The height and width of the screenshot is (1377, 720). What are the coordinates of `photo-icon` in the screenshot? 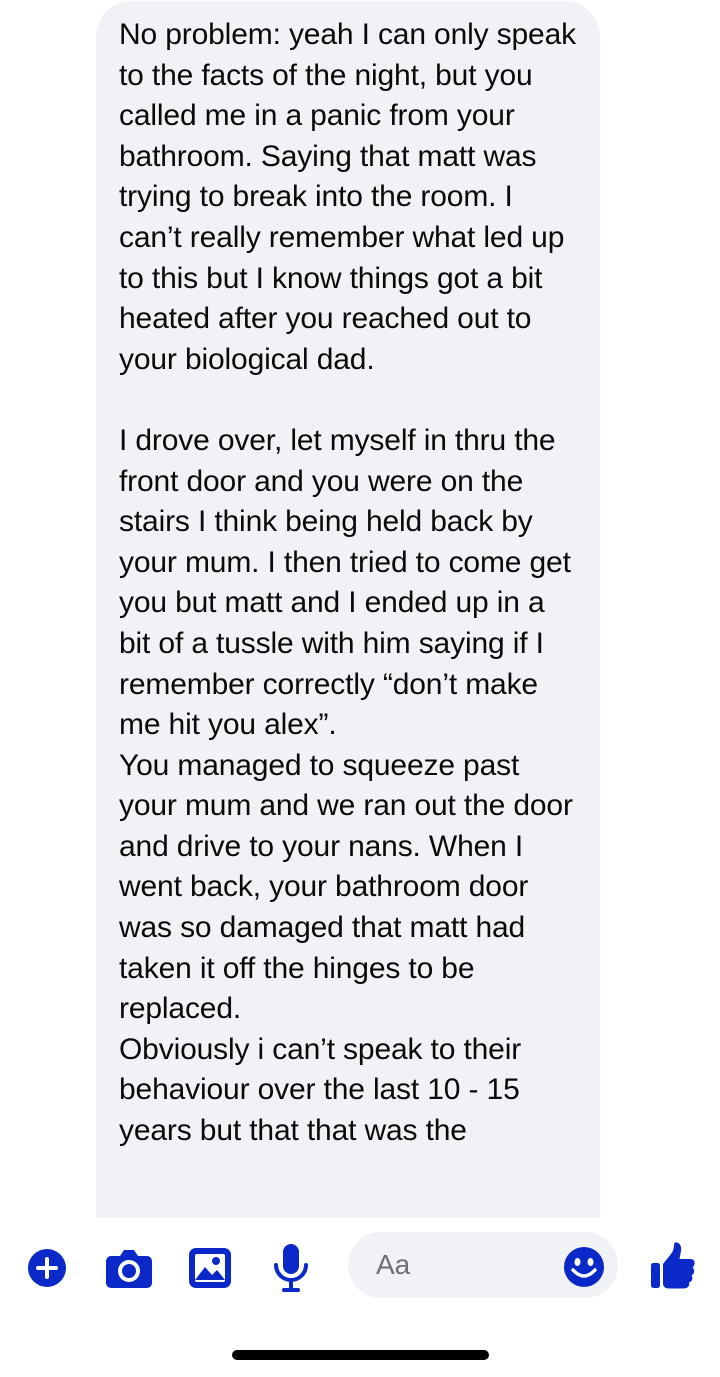 It's located at (210, 1268).